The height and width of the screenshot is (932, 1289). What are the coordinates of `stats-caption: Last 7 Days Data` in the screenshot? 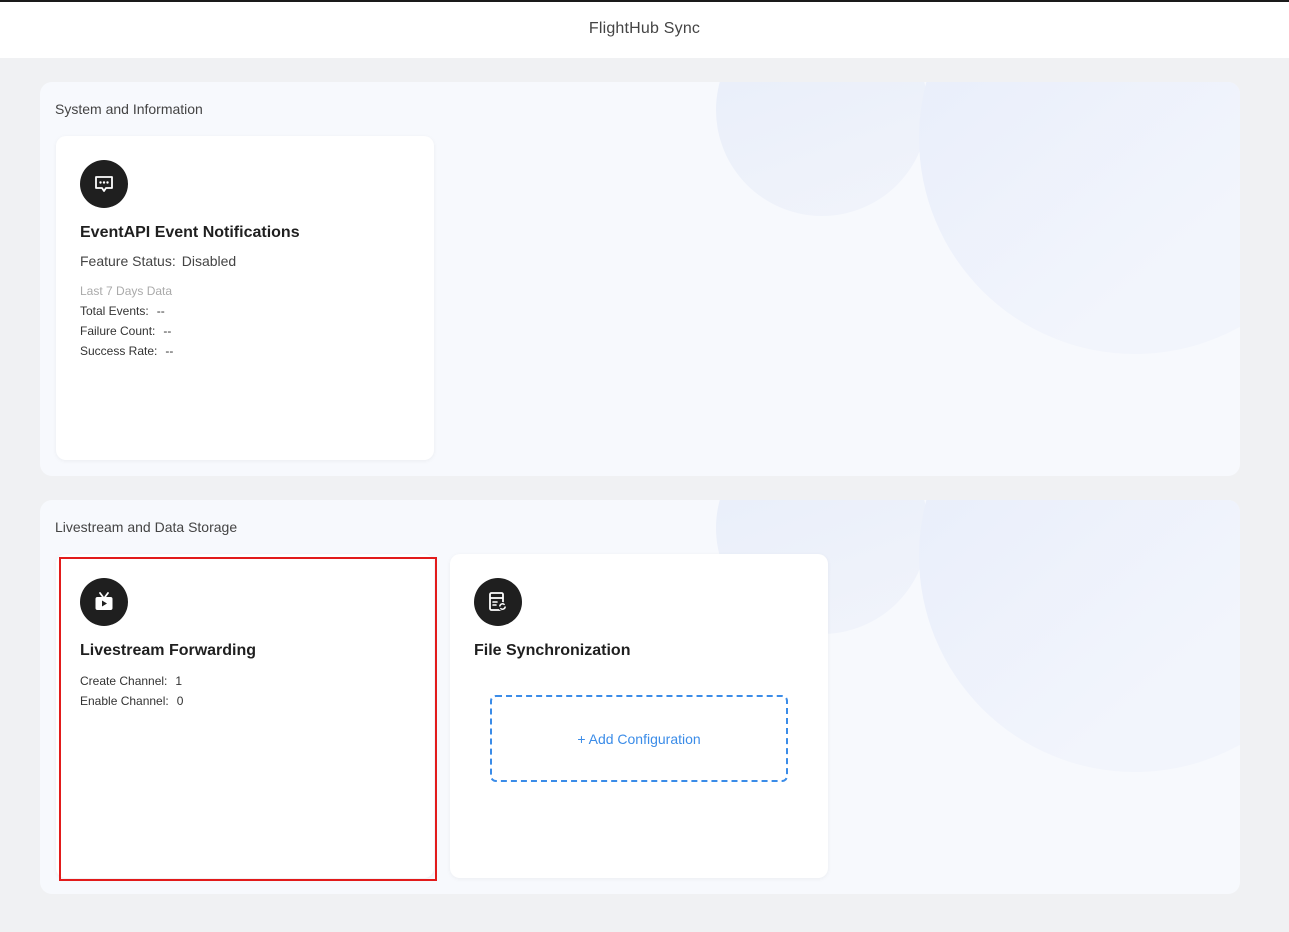 It's located at (126, 291).